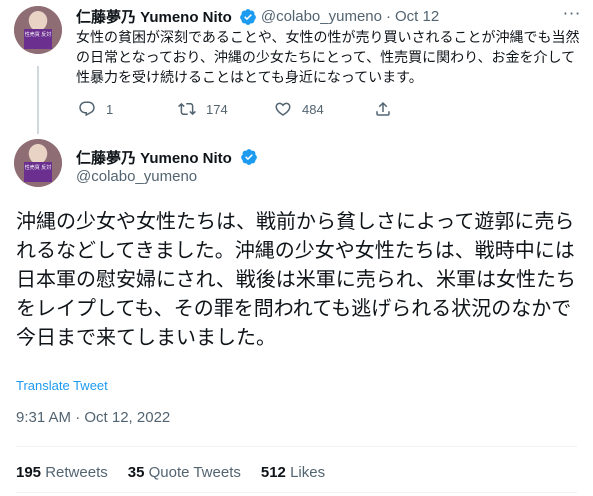 The width and height of the screenshot is (593, 496). What do you see at coordinates (76, 472) in the screenshot?
I see `retweets-label: Retweets` at bounding box center [76, 472].